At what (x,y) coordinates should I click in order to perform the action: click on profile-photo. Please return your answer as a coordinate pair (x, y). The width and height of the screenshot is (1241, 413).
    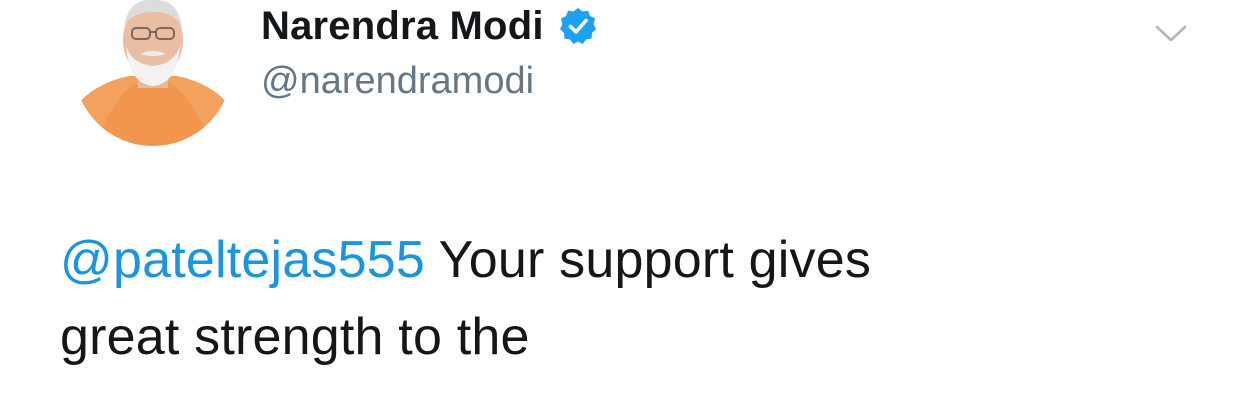
    Looking at the image, I should click on (153, 73).